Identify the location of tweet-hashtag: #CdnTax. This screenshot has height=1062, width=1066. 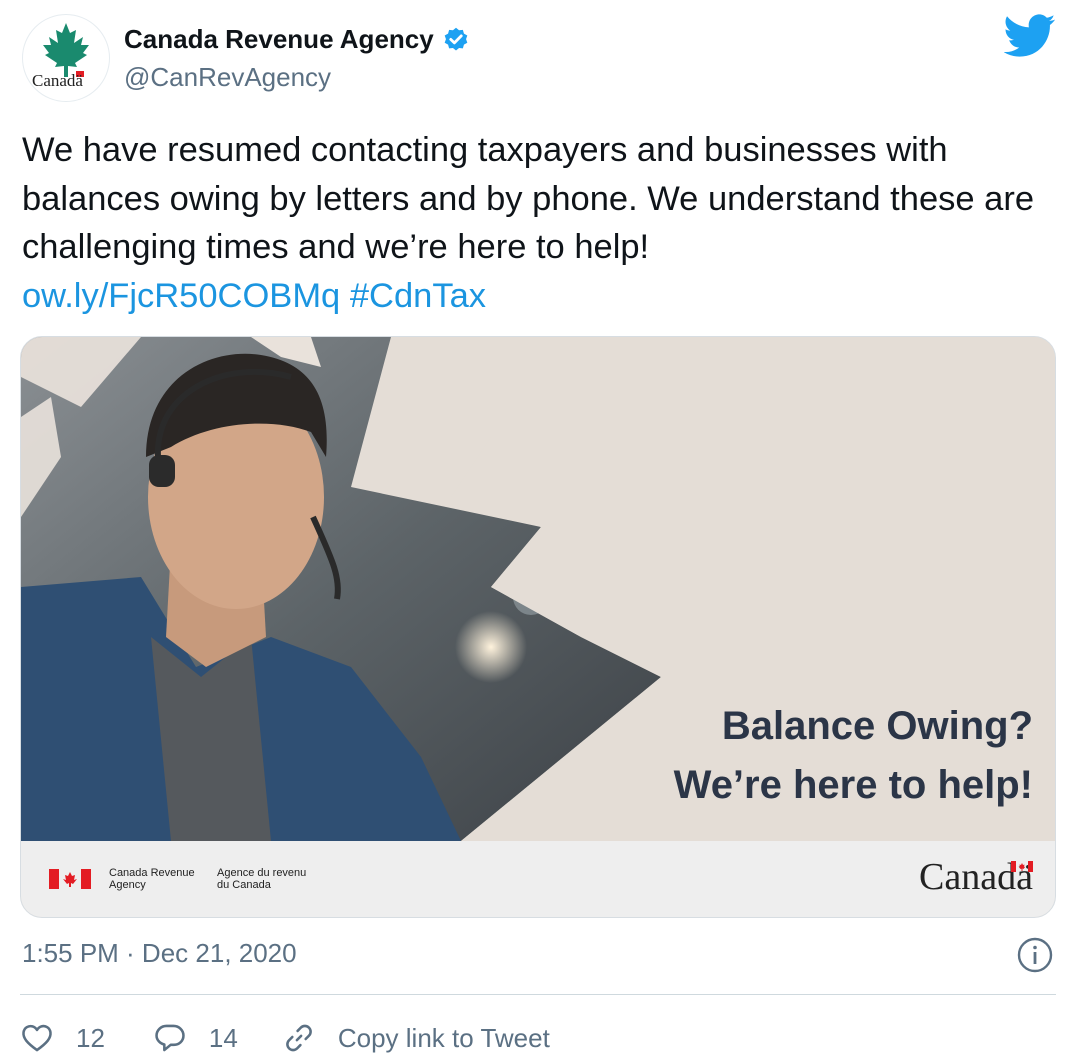
(418, 296).